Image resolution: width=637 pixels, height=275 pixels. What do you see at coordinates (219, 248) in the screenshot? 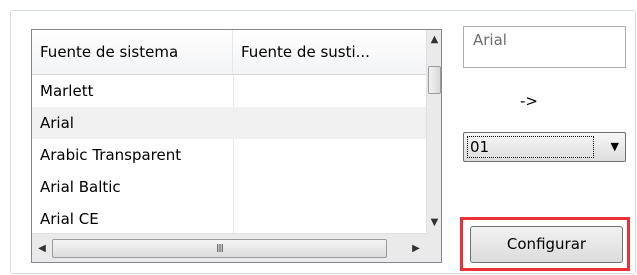
I see `horizontal-scroll-thumb: III` at bounding box center [219, 248].